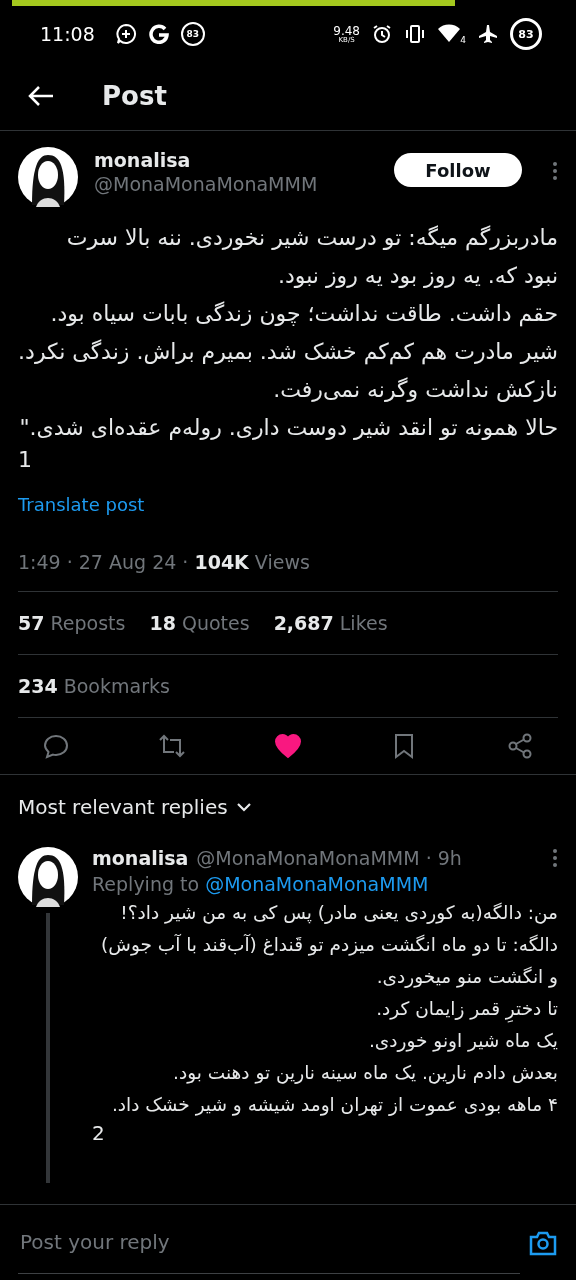  Describe the element at coordinates (243, 807) in the screenshot. I see `chevron-down-icon` at that location.